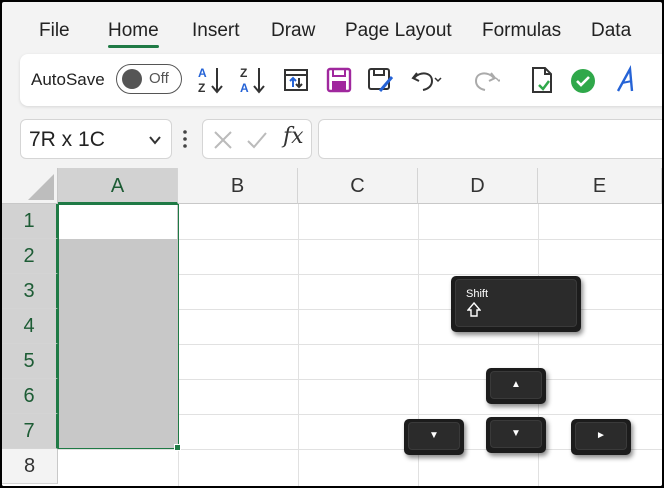  I want to click on left-key-arrow-icon: ▼, so click(434, 435).